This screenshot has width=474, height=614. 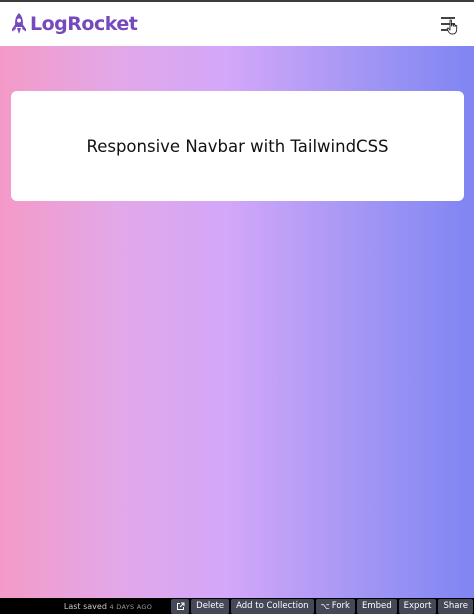 What do you see at coordinates (325, 606) in the screenshot?
I see `fork-icon: ⌥` at bounding box center [325, 606].